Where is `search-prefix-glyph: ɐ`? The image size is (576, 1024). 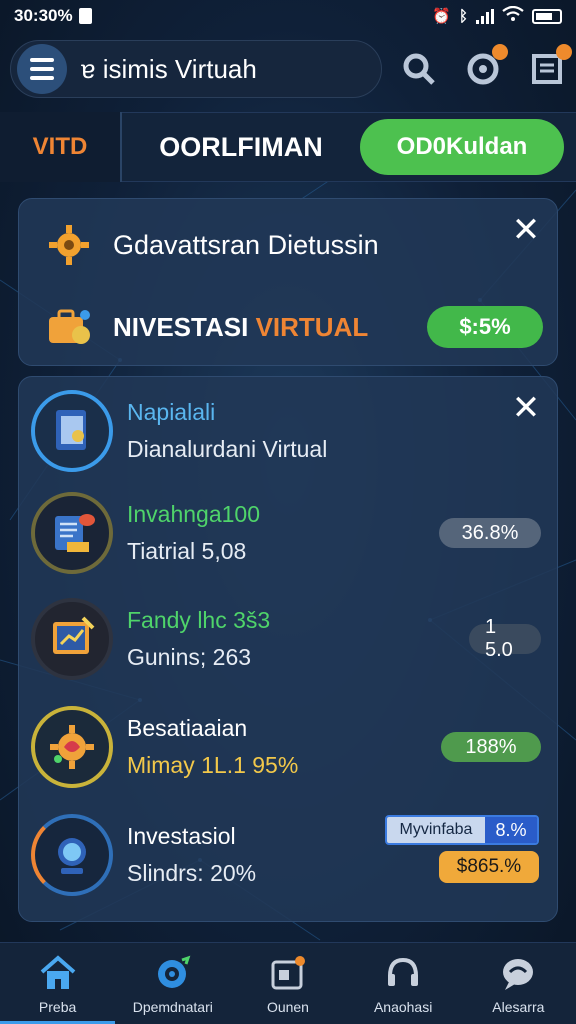
search-prefix-glyph: ɐ is located at coordinates (88, 68).